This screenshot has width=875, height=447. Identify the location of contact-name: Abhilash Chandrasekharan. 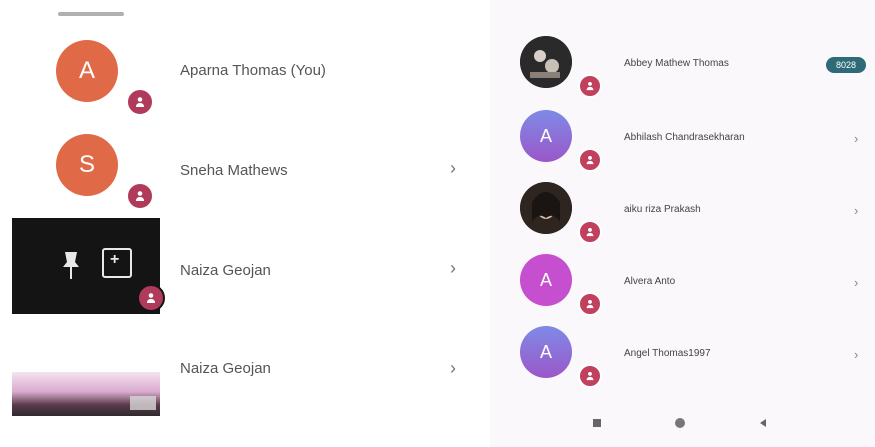
(684, 137).